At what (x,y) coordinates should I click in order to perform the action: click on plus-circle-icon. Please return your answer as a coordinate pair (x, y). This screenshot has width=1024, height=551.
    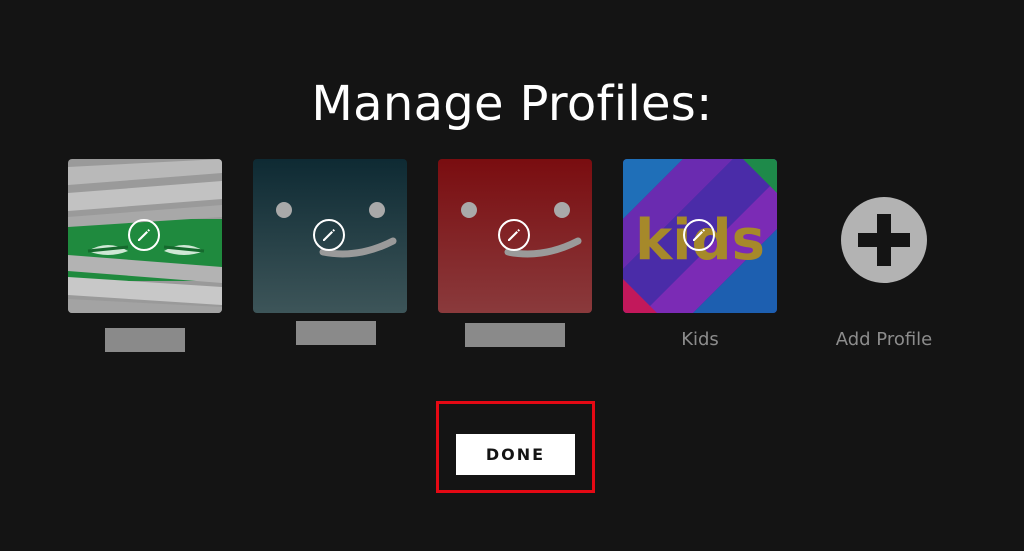
    Looking at the image, I should click on (884, 240).